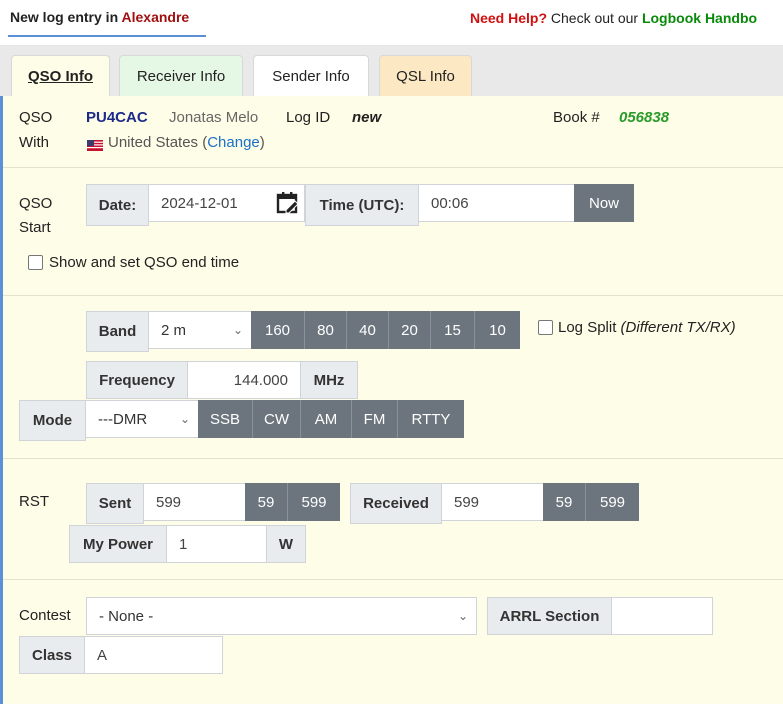 The image size is (783, 704). I want to click on band-15-button: 15, so click(453, 330).